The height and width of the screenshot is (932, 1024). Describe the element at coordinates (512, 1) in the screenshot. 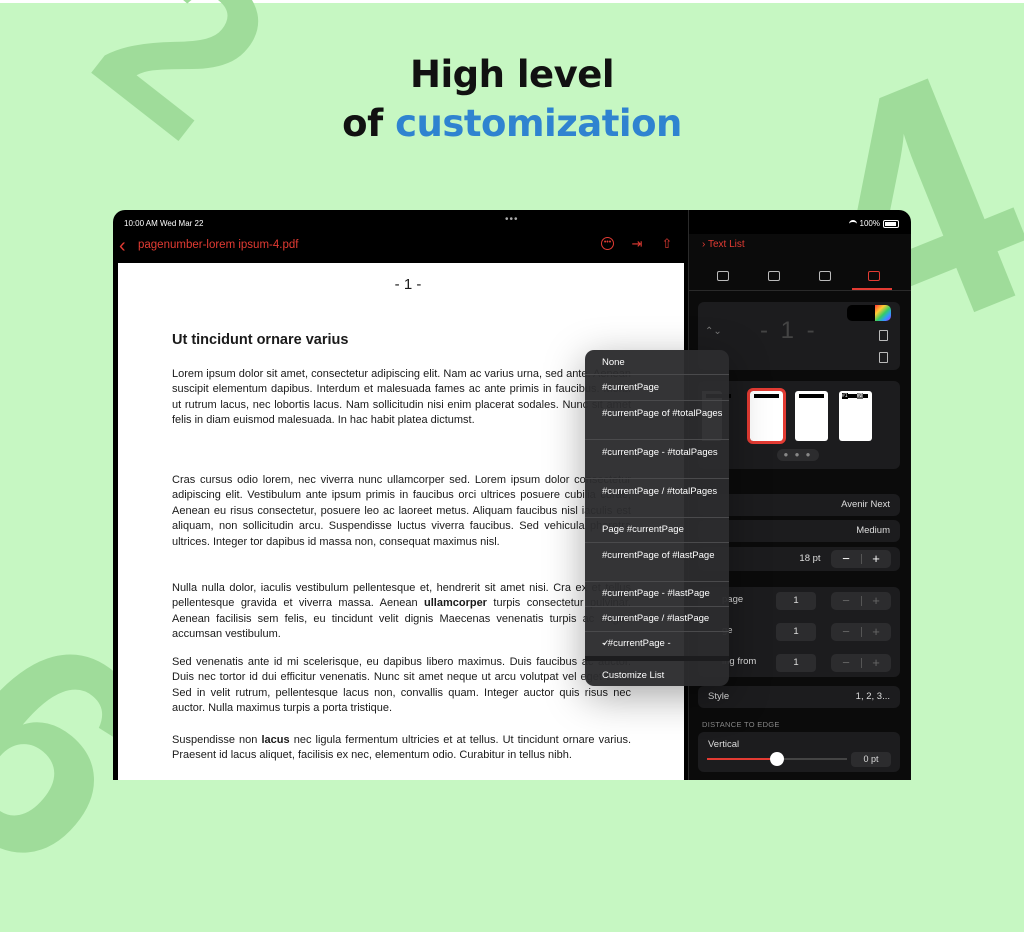

I see `top-edge` at that location.